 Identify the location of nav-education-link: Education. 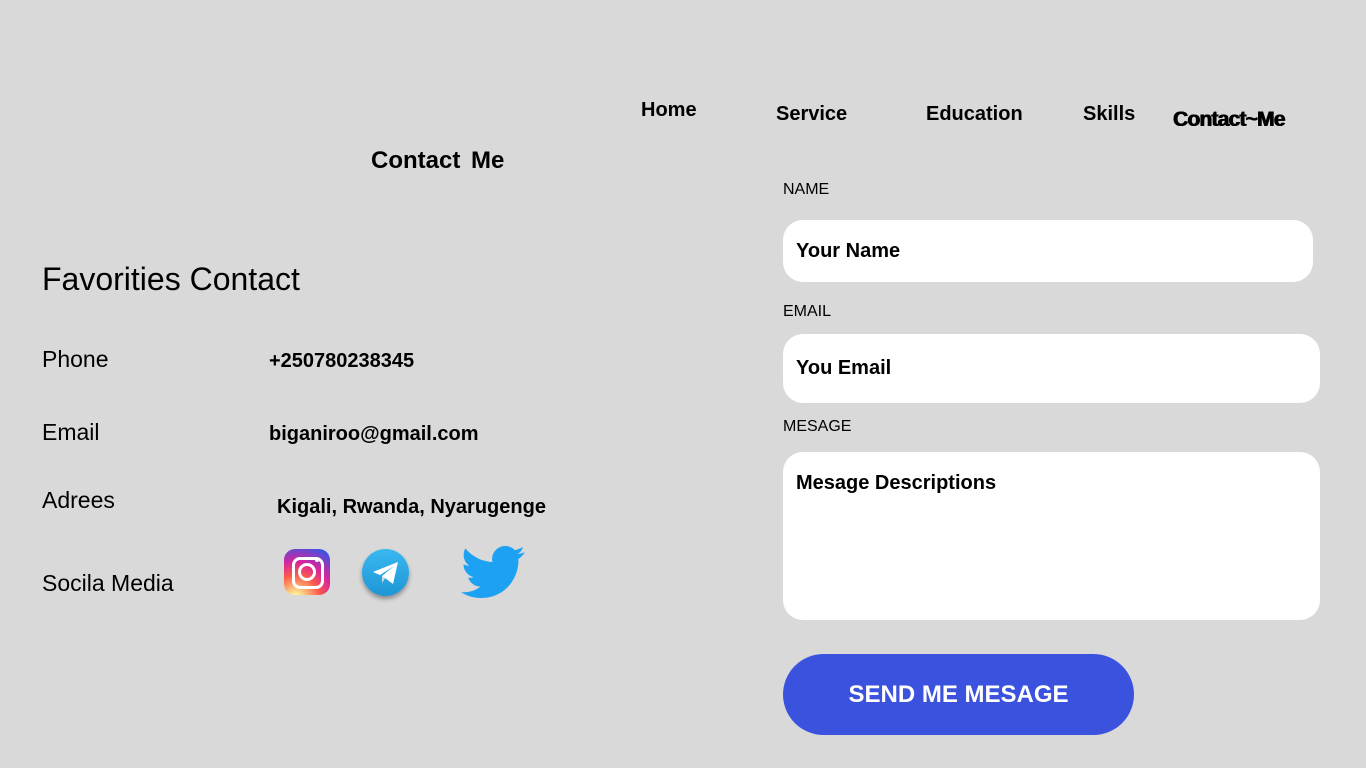
(974, 114).